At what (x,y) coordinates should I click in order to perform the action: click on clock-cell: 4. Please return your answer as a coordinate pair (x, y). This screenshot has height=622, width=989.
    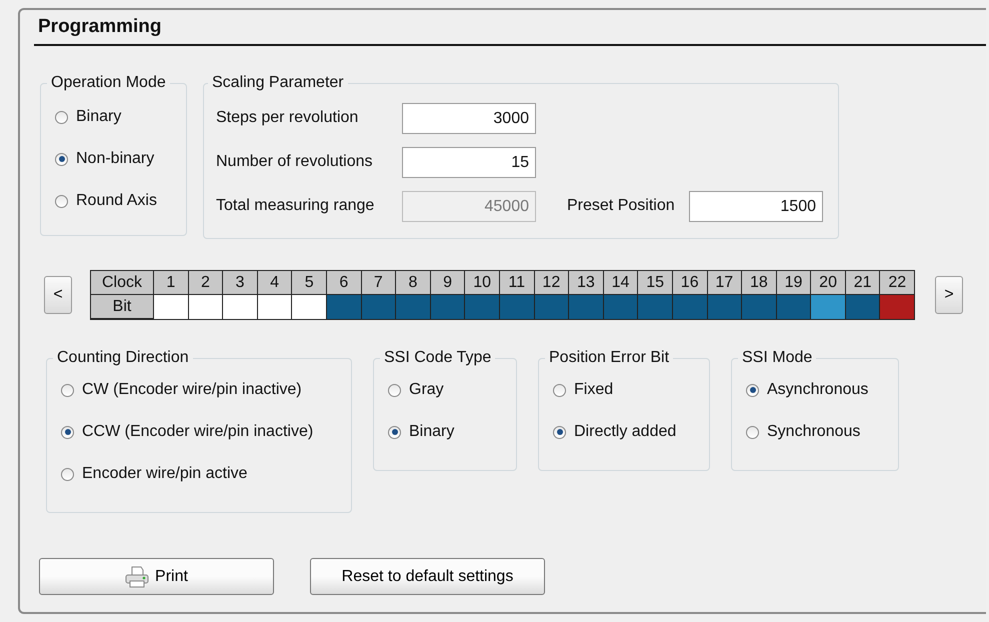
    Looking at the image, I should click on (275, 282).